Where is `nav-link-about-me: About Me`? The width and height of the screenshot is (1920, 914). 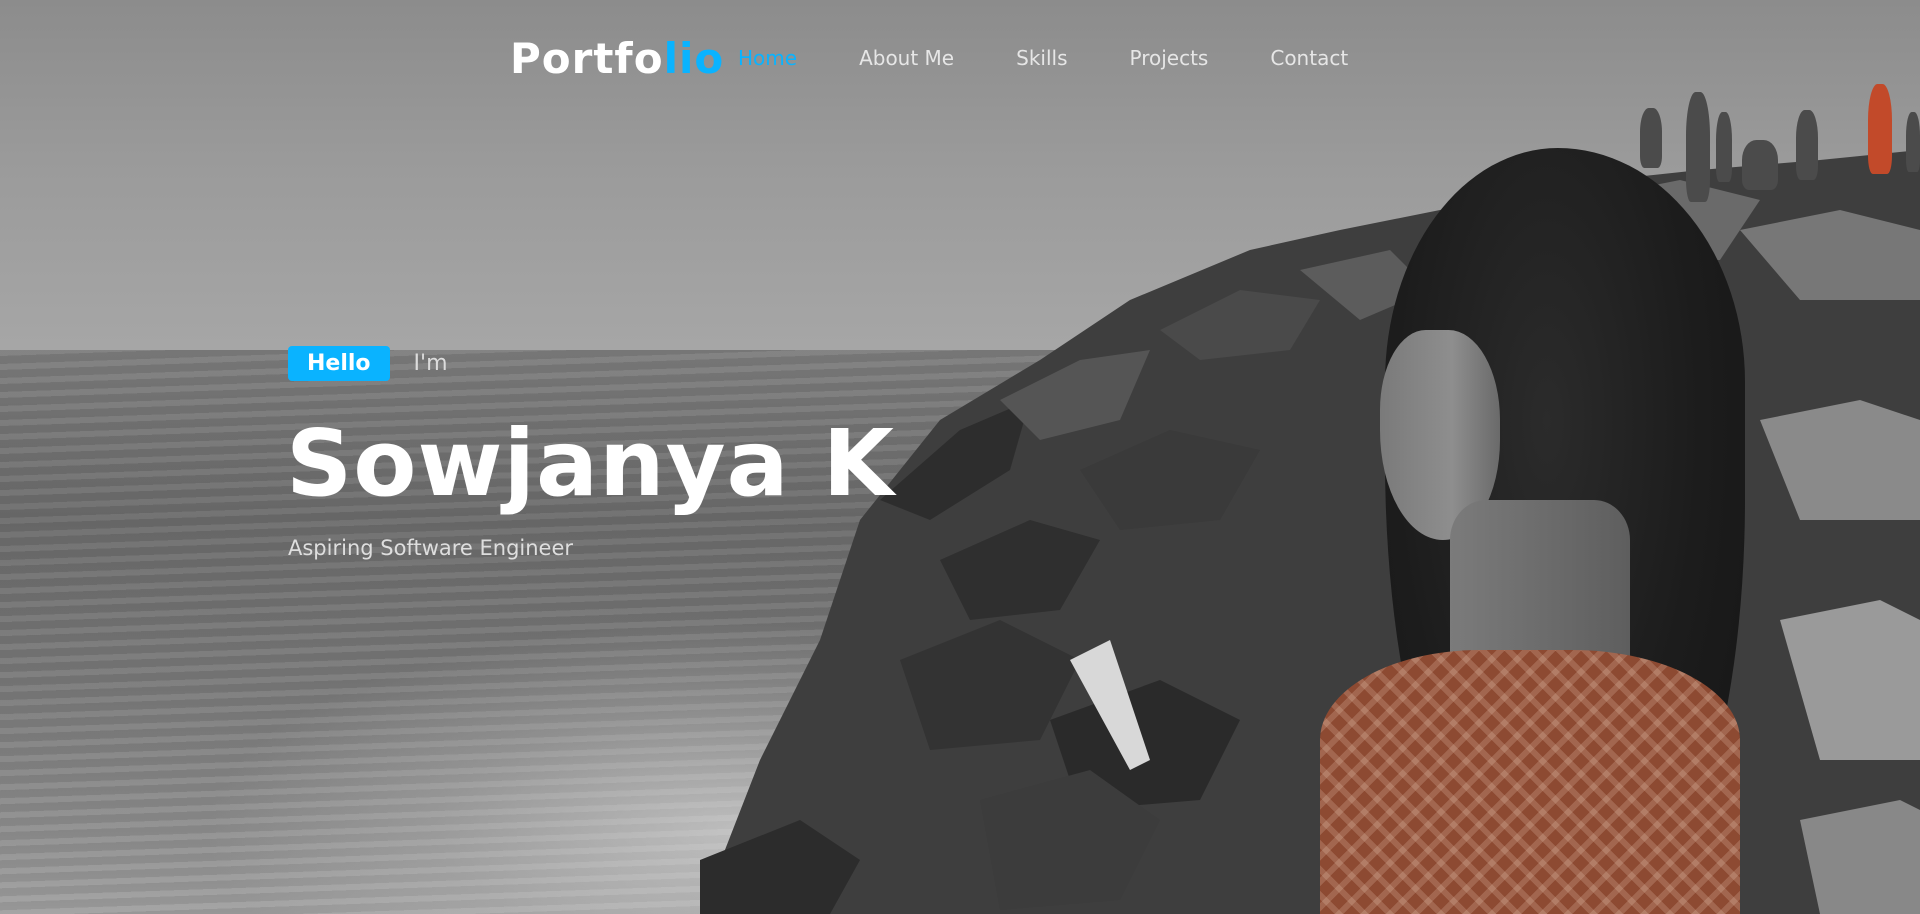 nav-link-about-me: About Me is located at coordinates (906, 58).